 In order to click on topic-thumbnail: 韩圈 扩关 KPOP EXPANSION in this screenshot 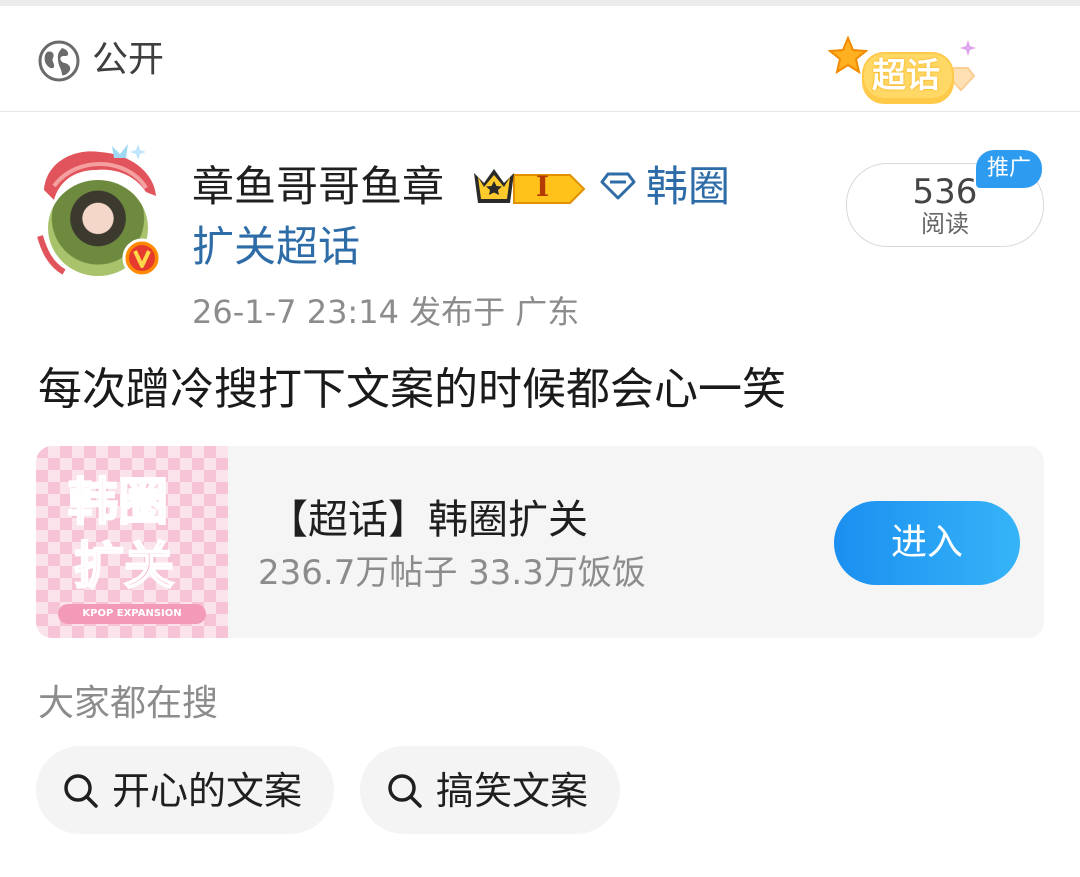, I will do `click(132, 542)`.